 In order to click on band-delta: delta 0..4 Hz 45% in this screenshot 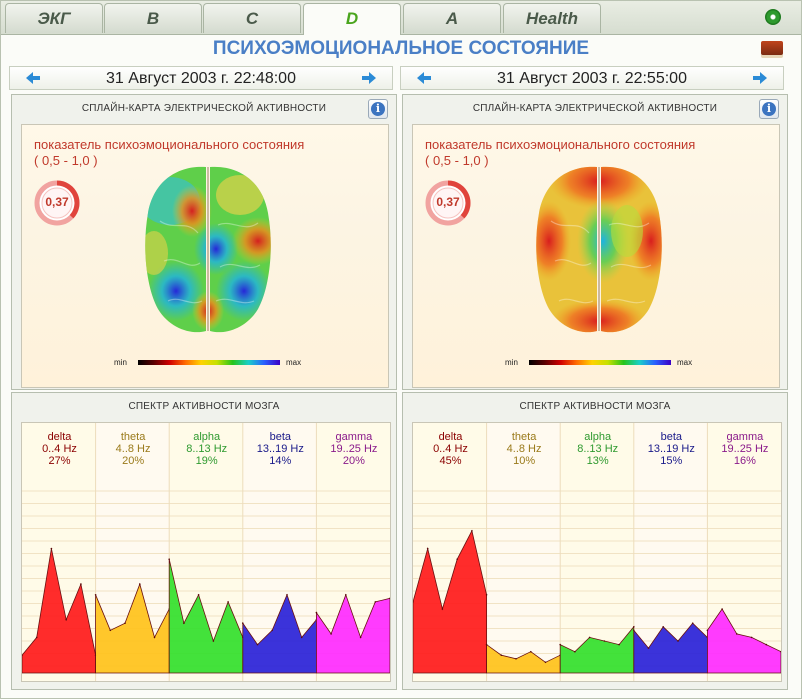, I will do `click(450, 449)`.